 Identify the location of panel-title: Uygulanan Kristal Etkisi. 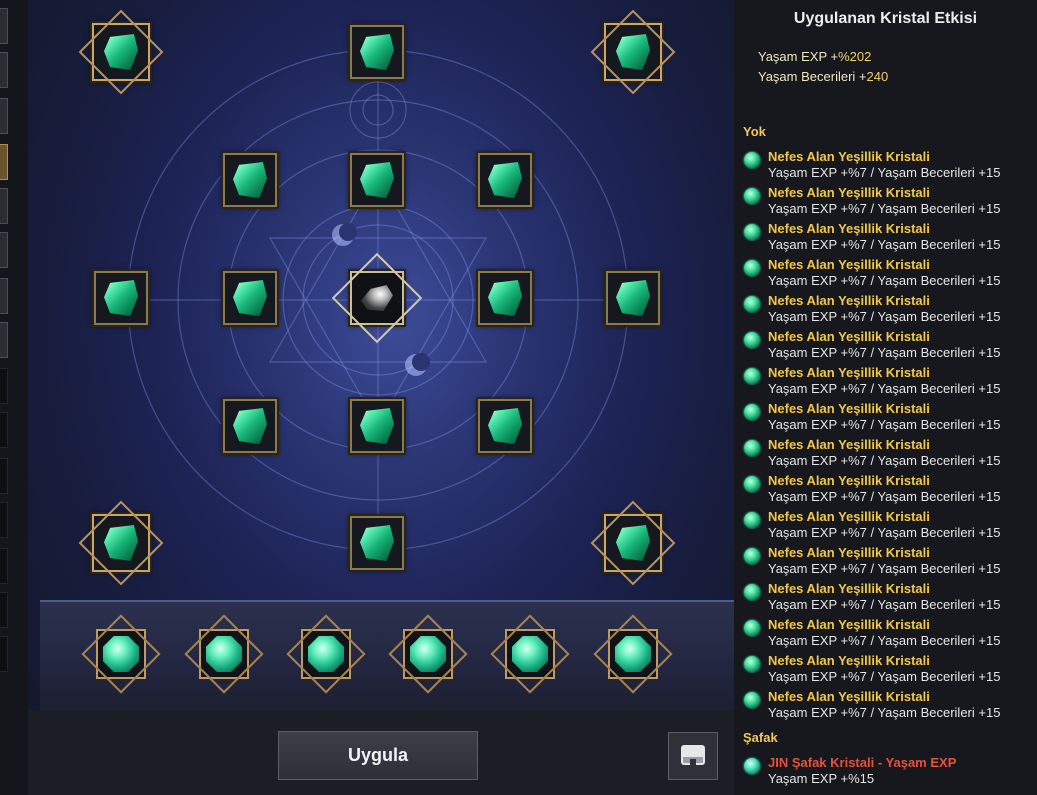
(885, 18).